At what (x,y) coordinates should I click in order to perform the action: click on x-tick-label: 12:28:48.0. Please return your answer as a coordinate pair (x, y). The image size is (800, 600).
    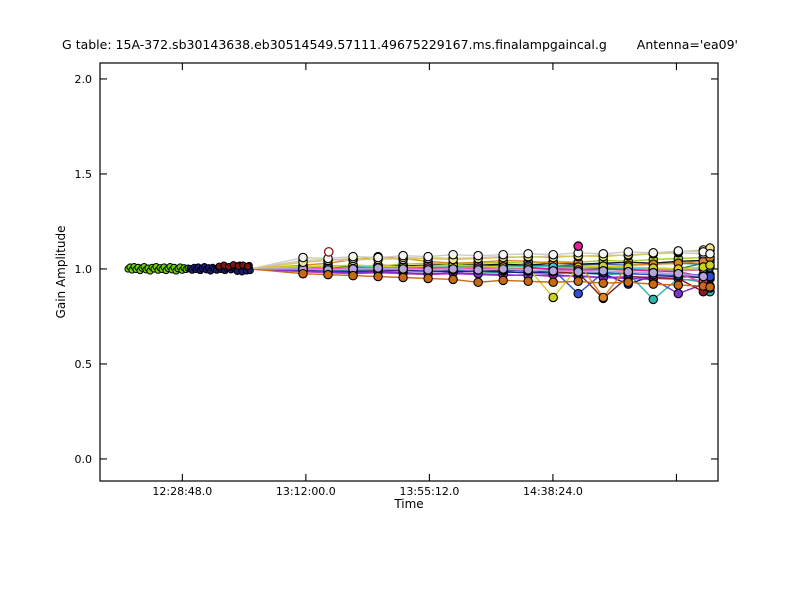
    Looking at the image, I should click on (182, 491).